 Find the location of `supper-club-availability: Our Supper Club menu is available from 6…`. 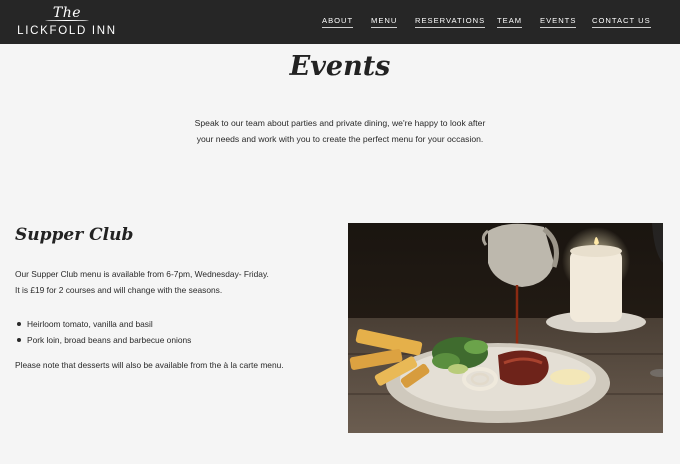

supper-club-availability: Our Supper Club menu is available from 6… is located at coordinates (142, 274).